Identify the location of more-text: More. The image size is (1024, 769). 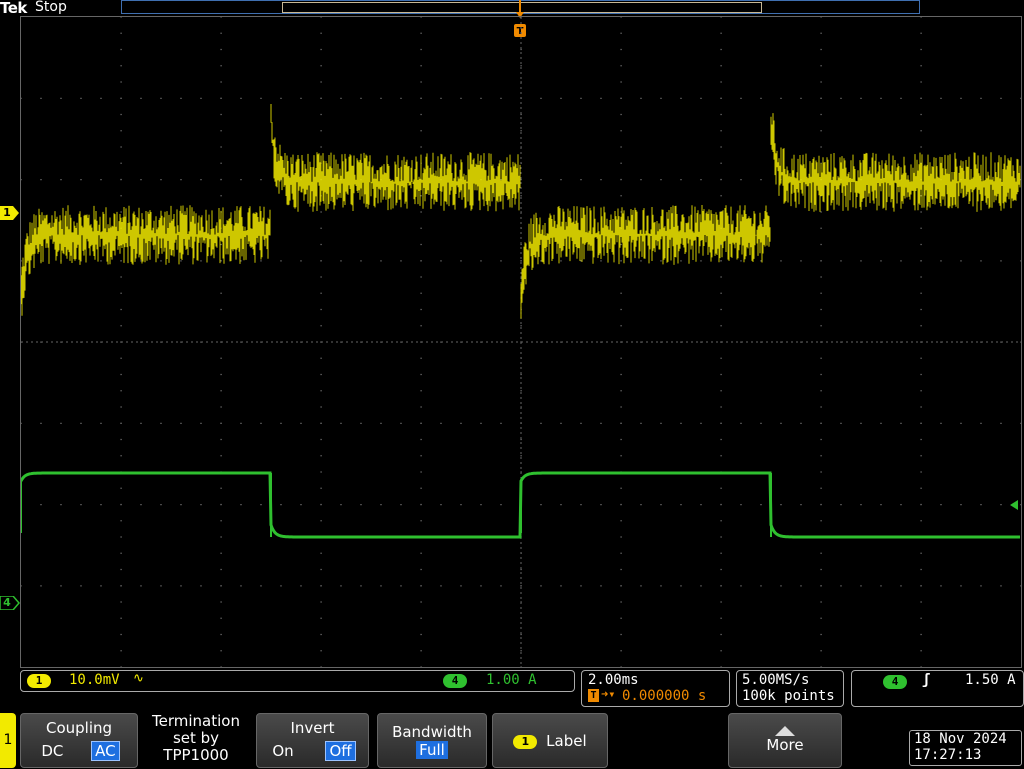
(785, 745).